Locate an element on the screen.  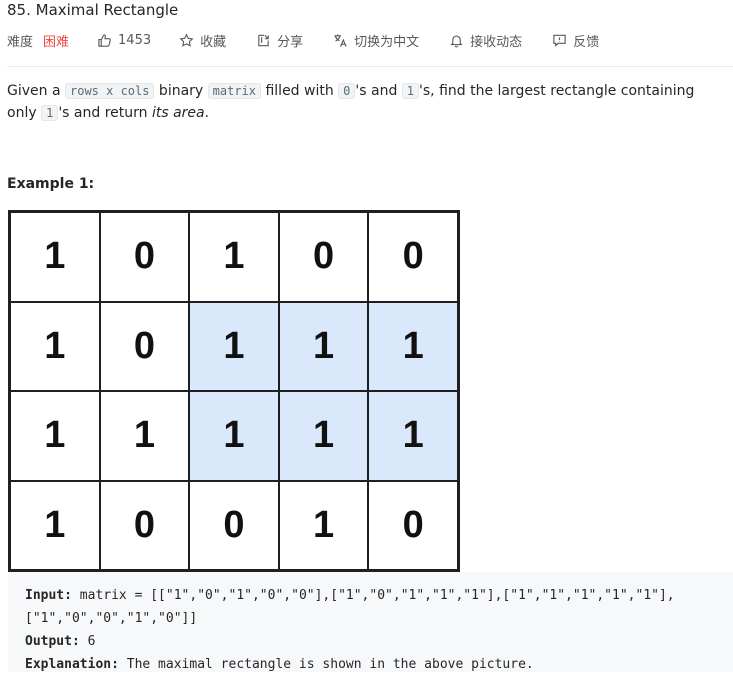
favorite-label: 收藏 is located at coordinates (213, 42).